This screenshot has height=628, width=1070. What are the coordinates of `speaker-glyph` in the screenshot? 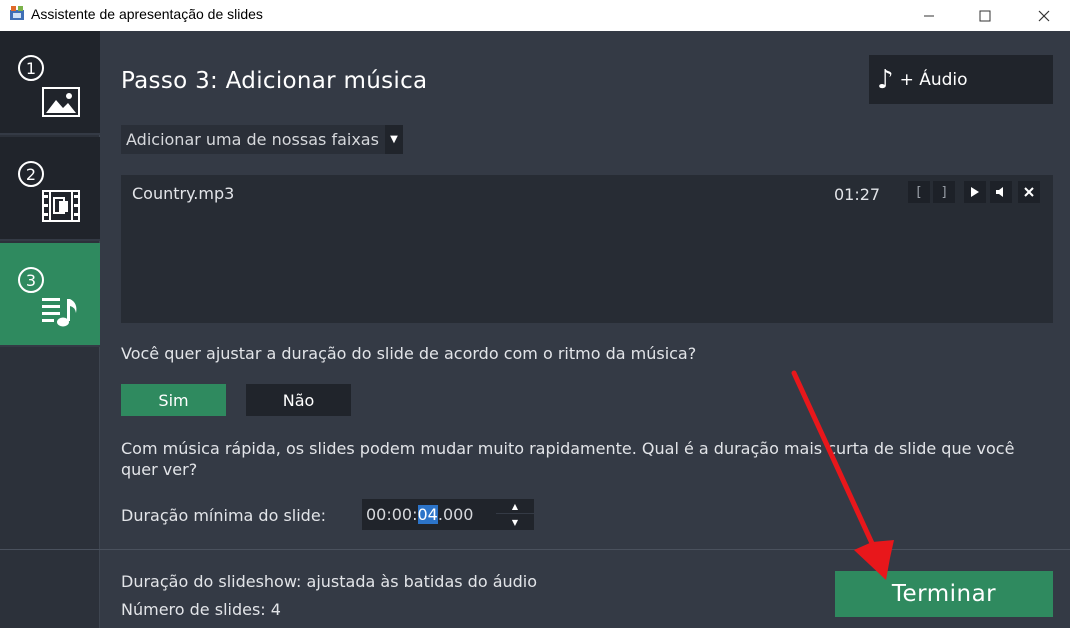 It's located at (999, 192).